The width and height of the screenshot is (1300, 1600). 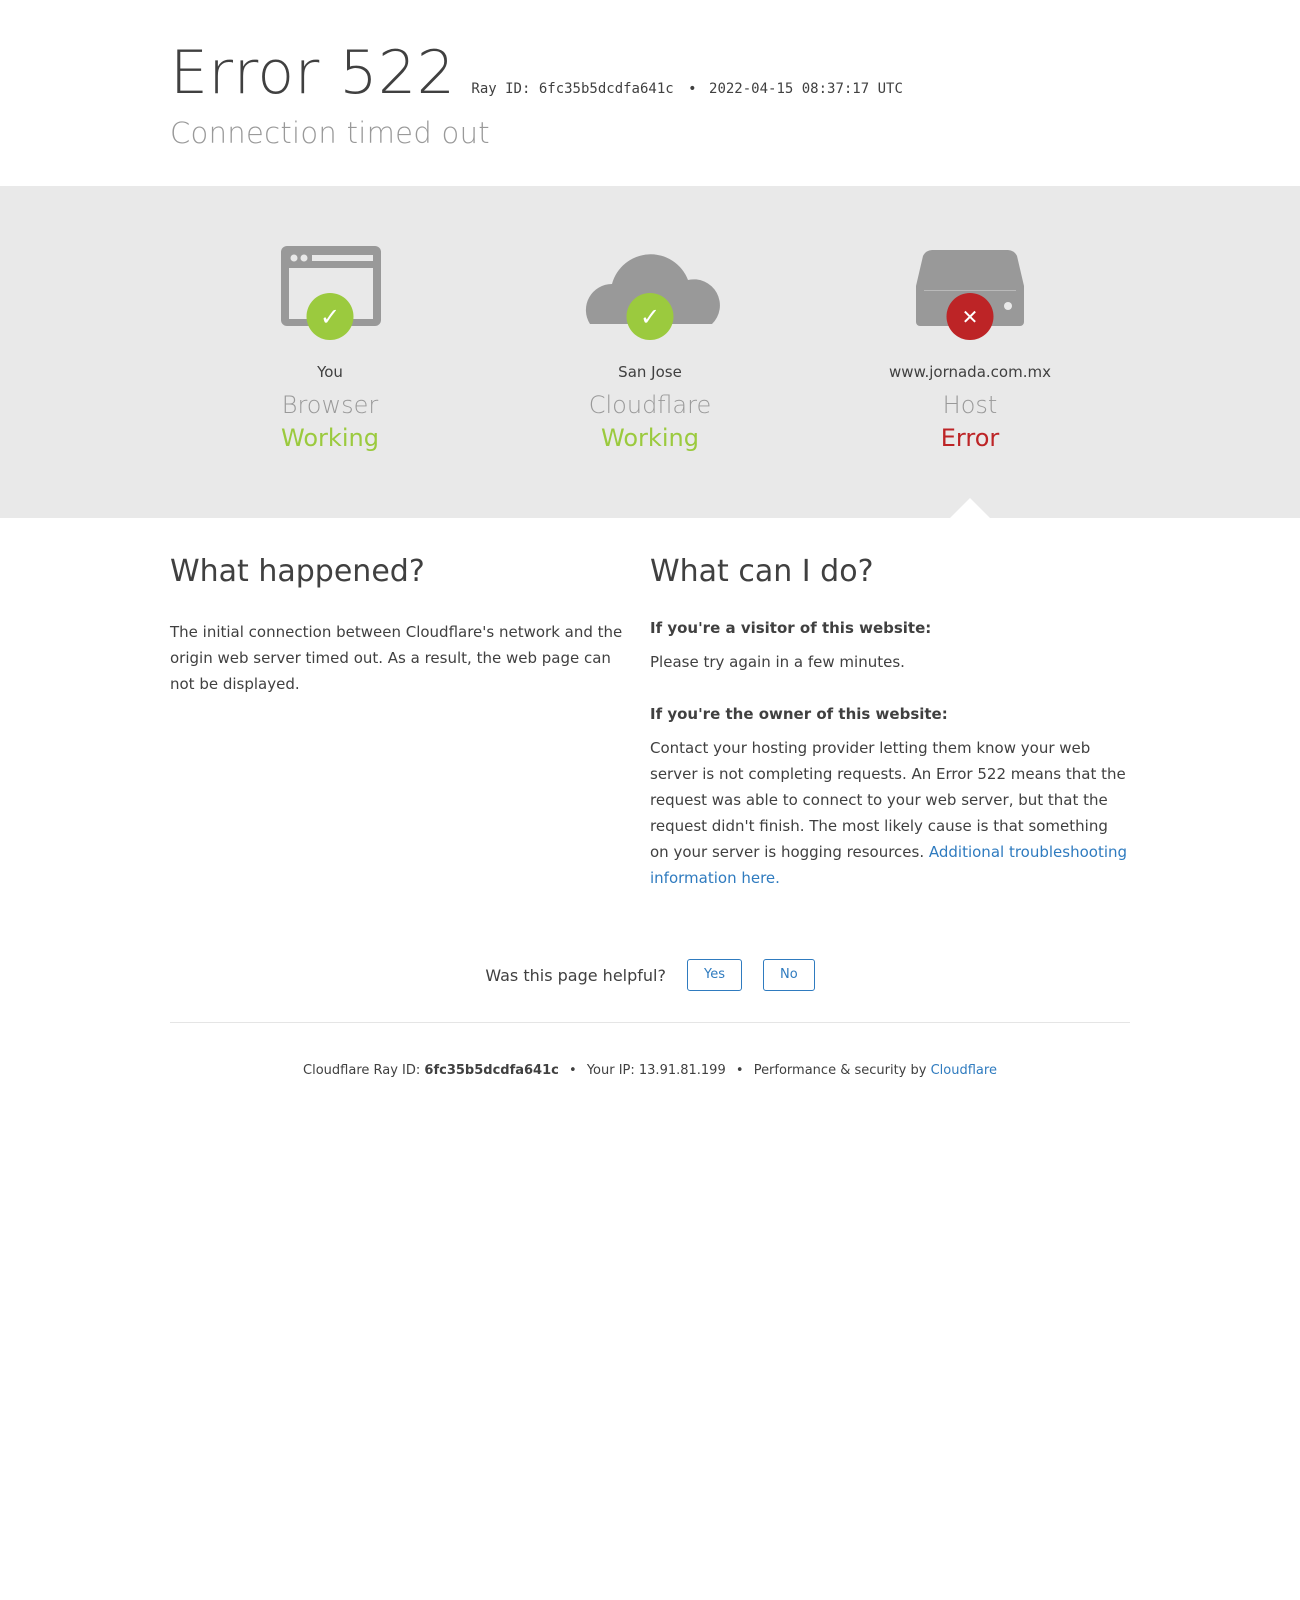 I want to click on browser-icon: ✓, so click(x=330, y=296).